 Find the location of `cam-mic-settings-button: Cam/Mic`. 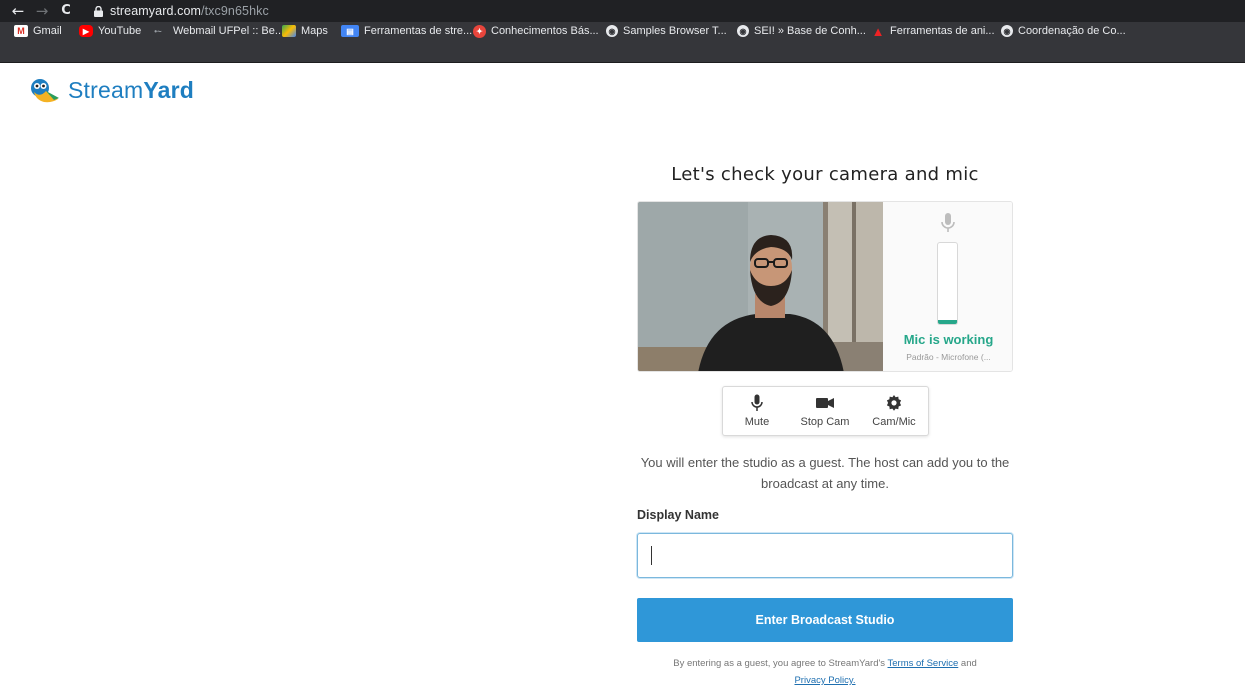

cam-mic-settings-button: Cam/Mic is located at coordinates (894, 411).